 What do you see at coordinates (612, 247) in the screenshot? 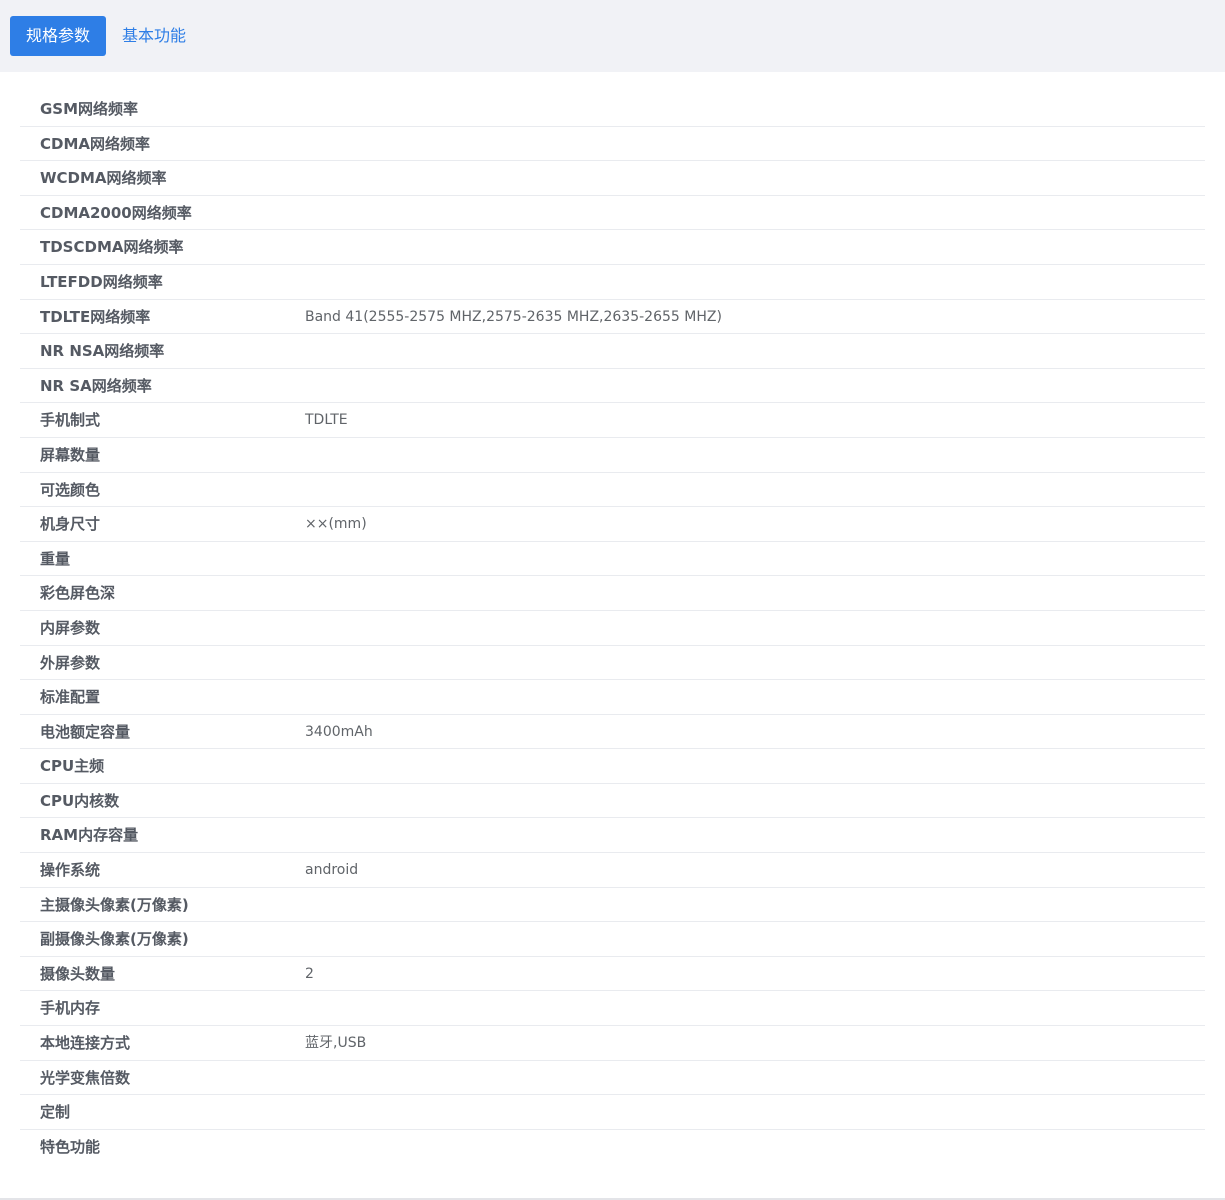
I see `spec-row: TDSCDMA网络频率` at bounding box center [612, 247].